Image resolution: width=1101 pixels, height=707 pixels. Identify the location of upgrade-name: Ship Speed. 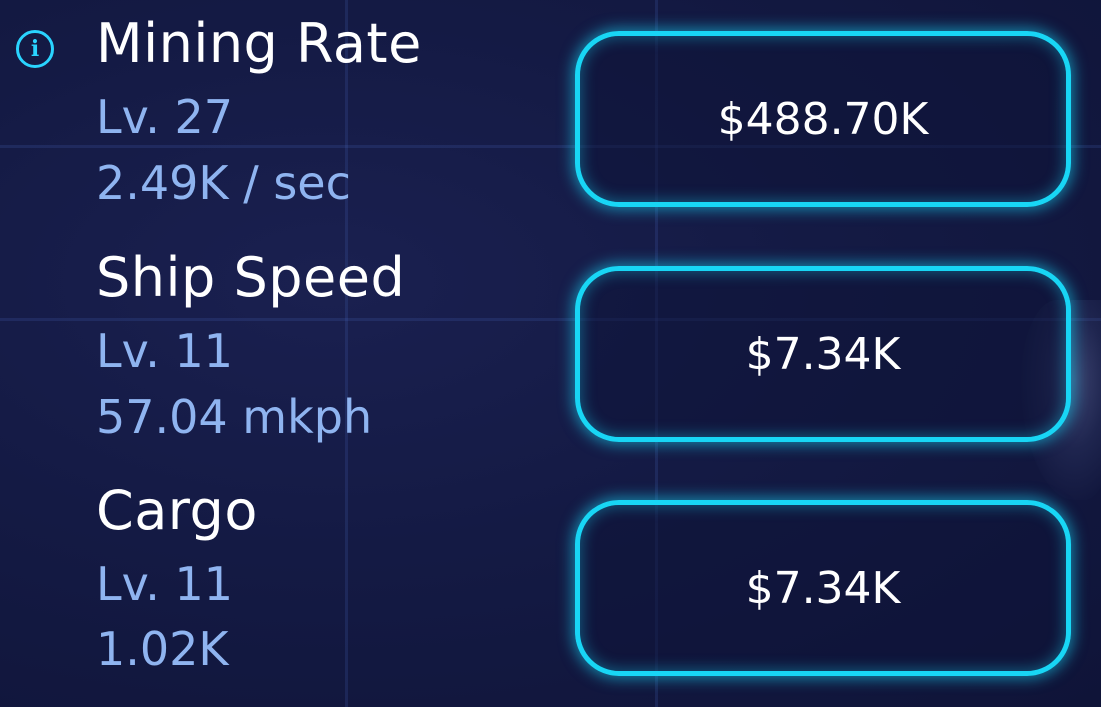
(251, 277).